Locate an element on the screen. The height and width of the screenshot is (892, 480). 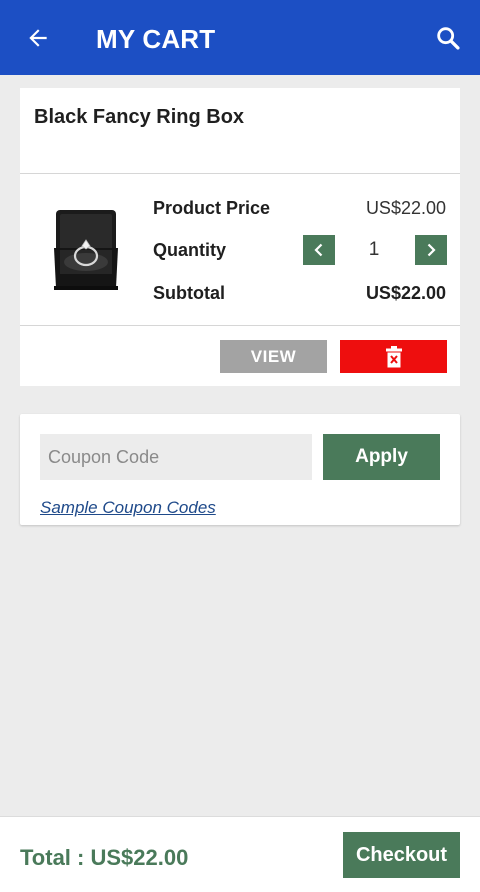
trash-icon is located at coordinates (393, 356).